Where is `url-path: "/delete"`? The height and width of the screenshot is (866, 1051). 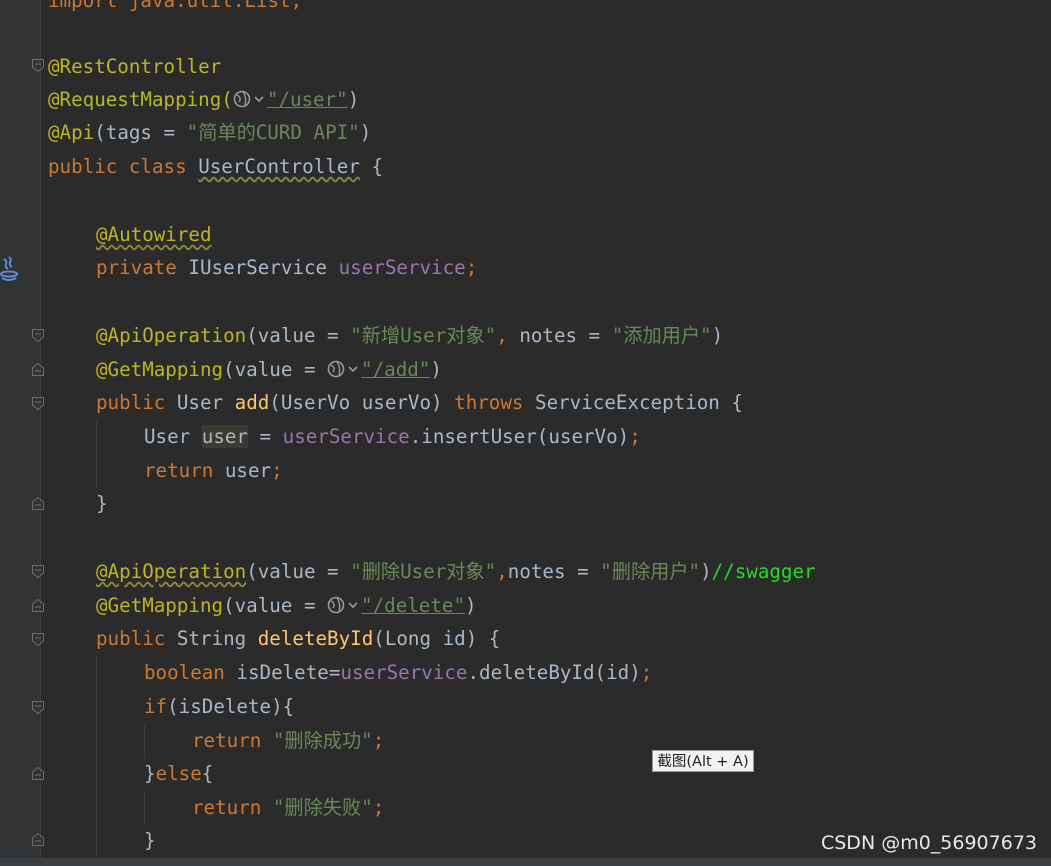 url-path: "/delete" is located at coordinates (413, 605).